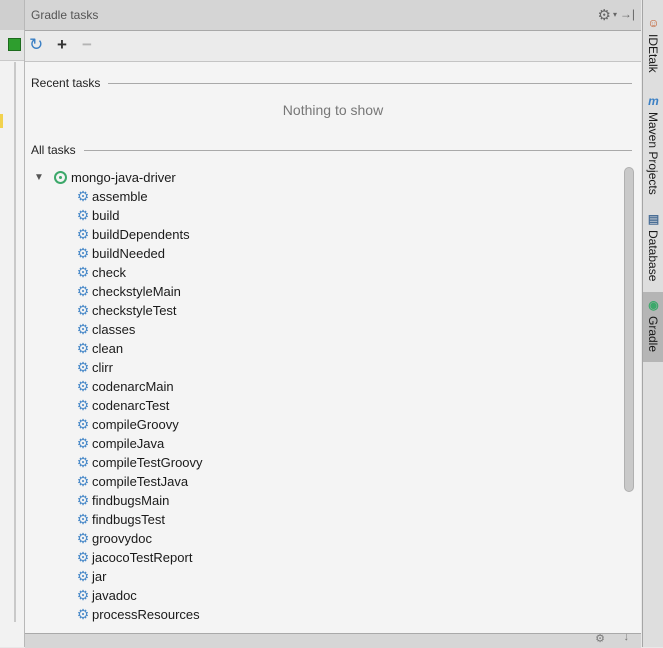 Image resolution: width=663 pixels, height=648 pixels. Describe the element at coordinates (600, 638) in the screenshot. I see `bottom-gear-icon: ⚙` at that location.